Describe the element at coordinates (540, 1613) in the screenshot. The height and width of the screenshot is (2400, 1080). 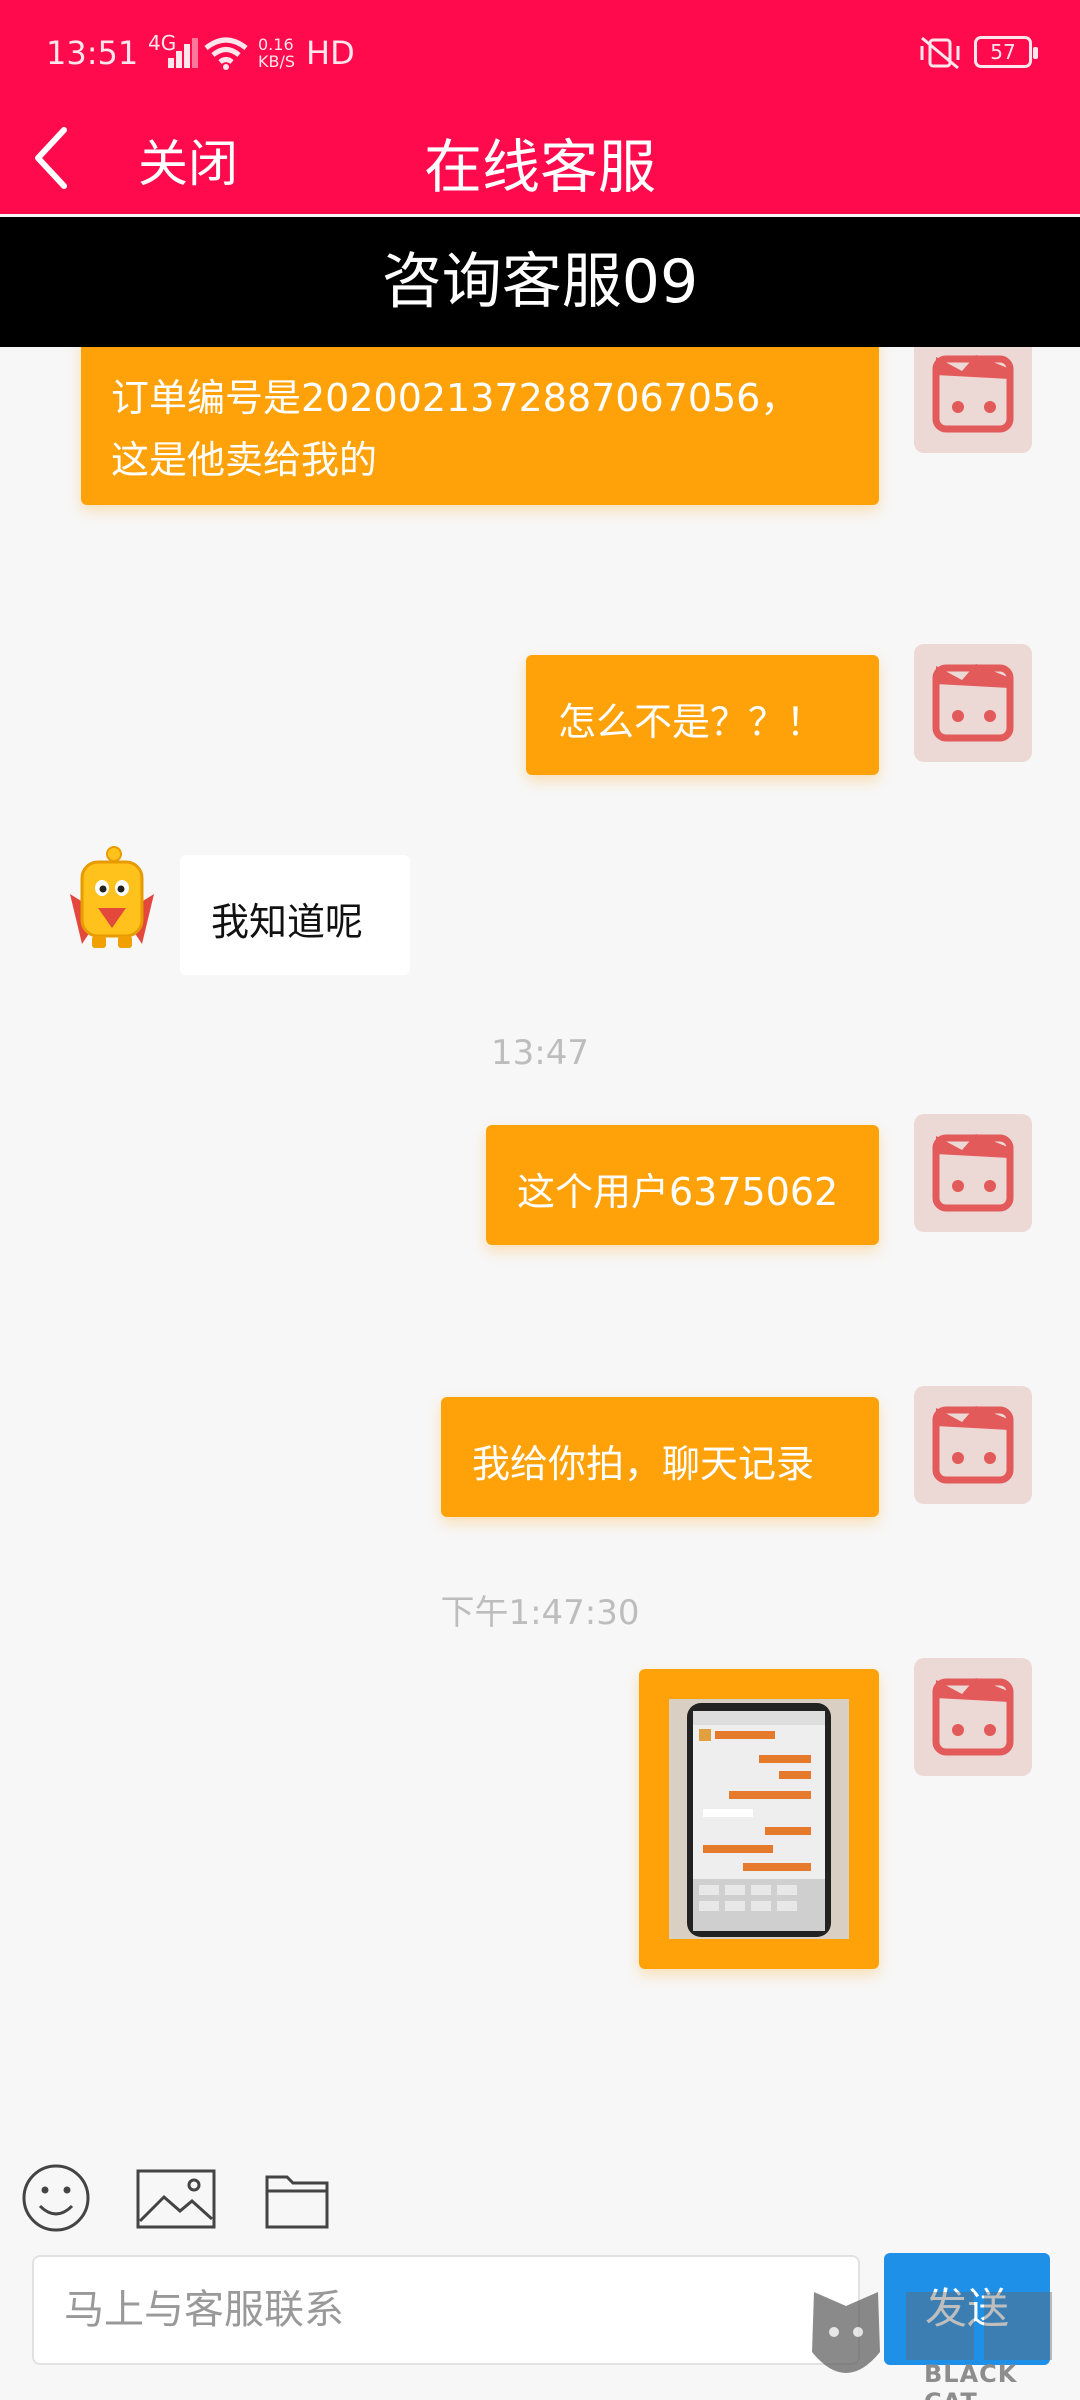
I see `message-timestamp: 下午1:47:30` at that location.